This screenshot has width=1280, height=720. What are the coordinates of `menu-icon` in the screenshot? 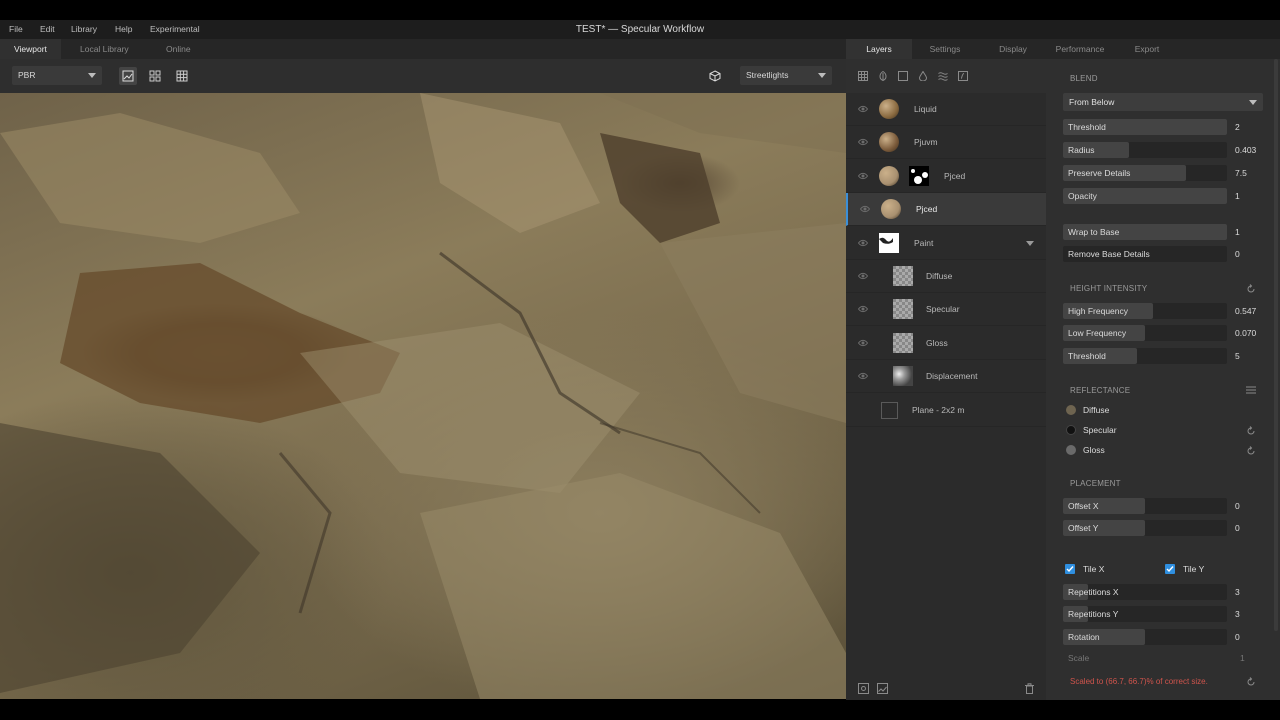 It's located at (1251, 390).